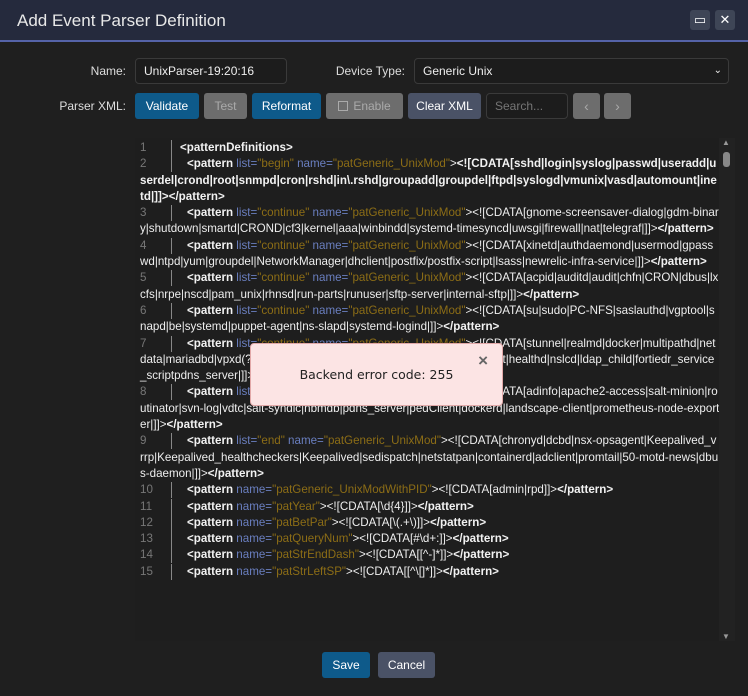 This screenshot has width=748, height=696. I want to click on maximize-icon: ▭, so click(700, 20).